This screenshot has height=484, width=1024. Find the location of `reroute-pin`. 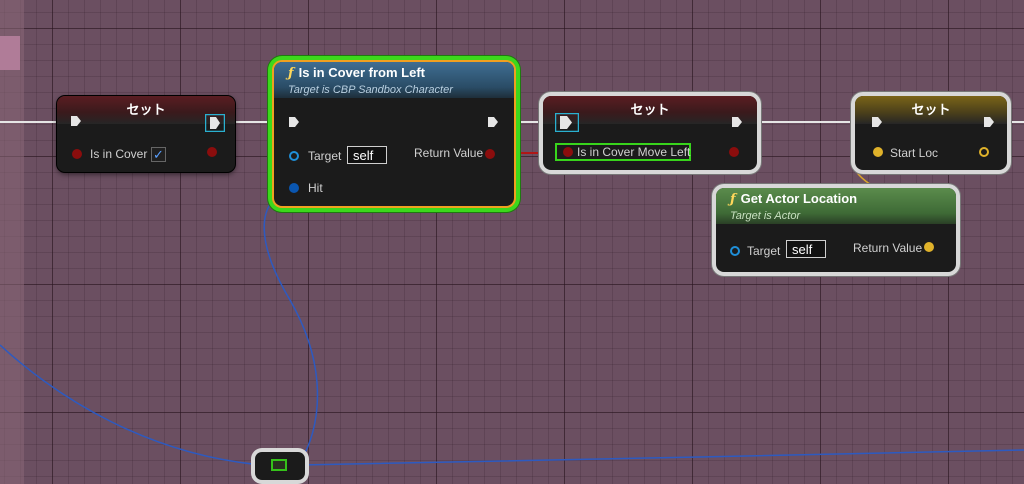

reroute-pin is located at coordinates (279, 465).